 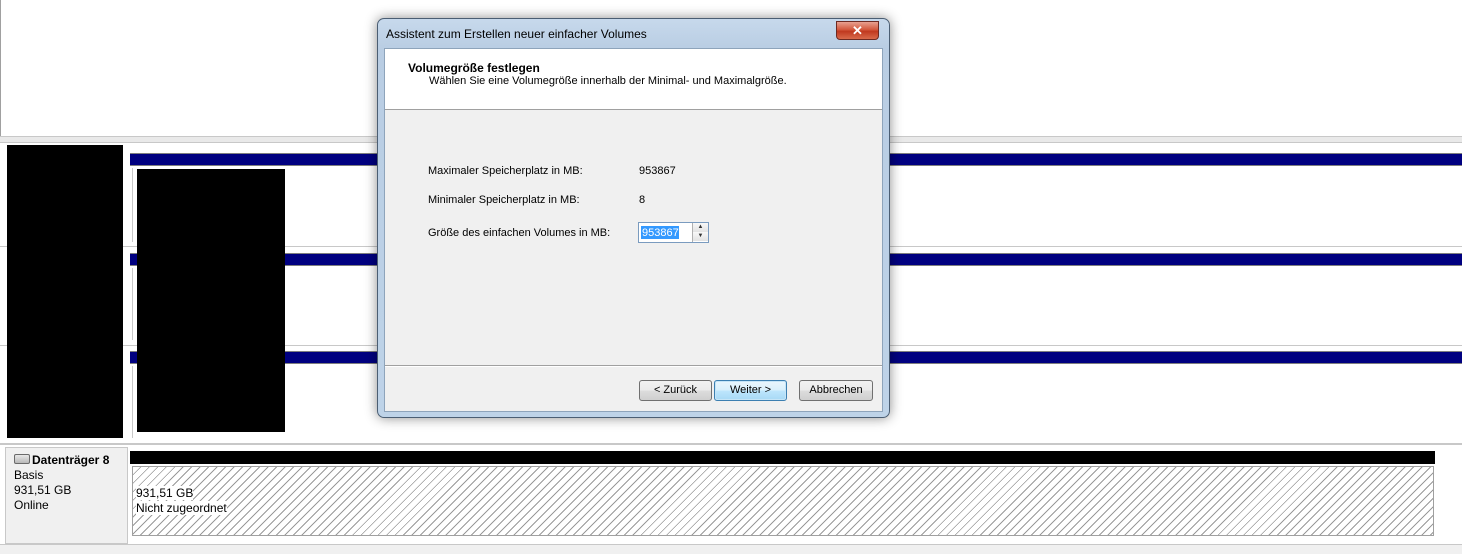 I want to click on next-button: Weiter >, so click(x=750, y=390).